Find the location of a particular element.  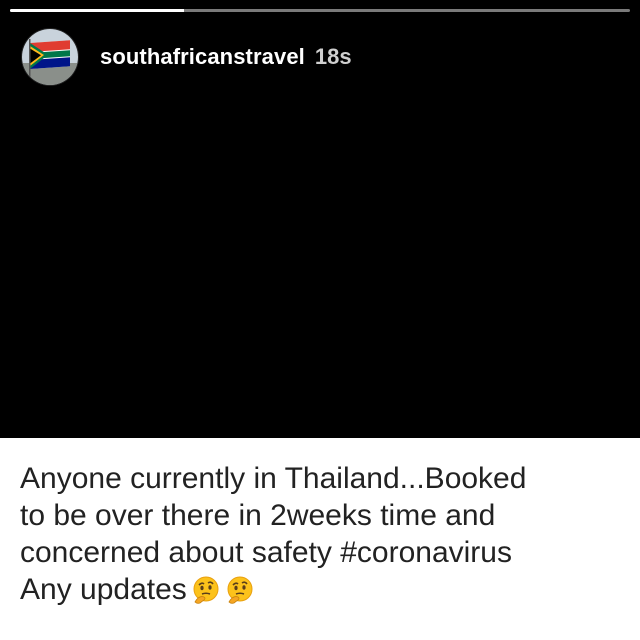

south-africa-flag-avatar-icon is located at coordinates (50, 57).